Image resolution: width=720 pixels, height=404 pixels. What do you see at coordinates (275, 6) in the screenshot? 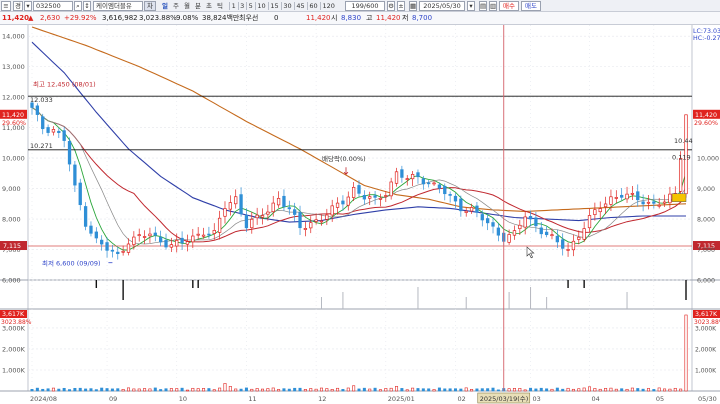
I see `minute-option: 15` at bounding box center [275, 6].